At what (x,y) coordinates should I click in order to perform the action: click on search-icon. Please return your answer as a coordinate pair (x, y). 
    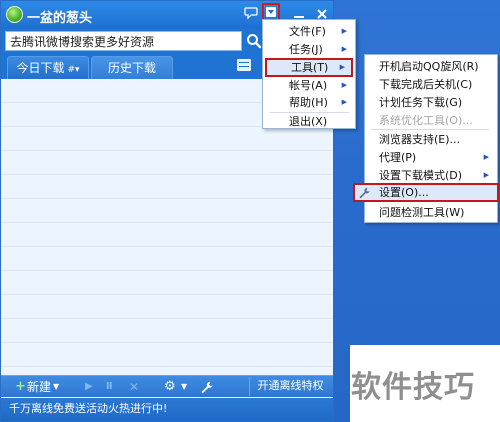
    Looking at the image, I should click on (254, 41).